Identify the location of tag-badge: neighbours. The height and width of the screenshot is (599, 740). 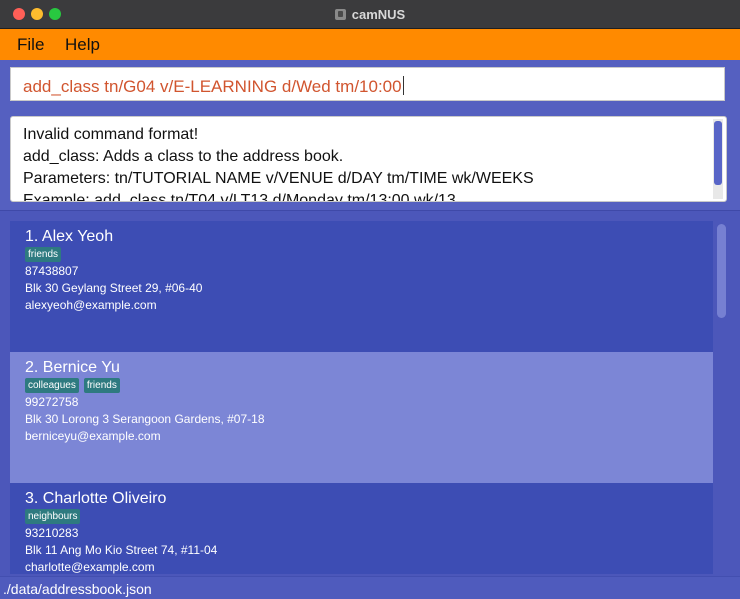
(53, 516).